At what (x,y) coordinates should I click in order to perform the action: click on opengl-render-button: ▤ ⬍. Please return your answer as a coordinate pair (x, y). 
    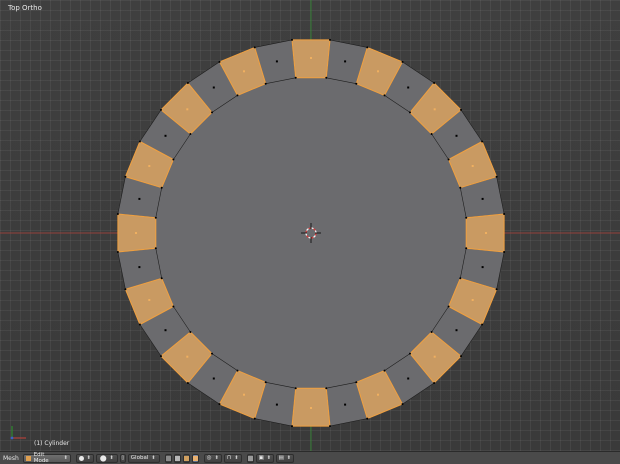
    Looking at the image, I should click on (284, 458).